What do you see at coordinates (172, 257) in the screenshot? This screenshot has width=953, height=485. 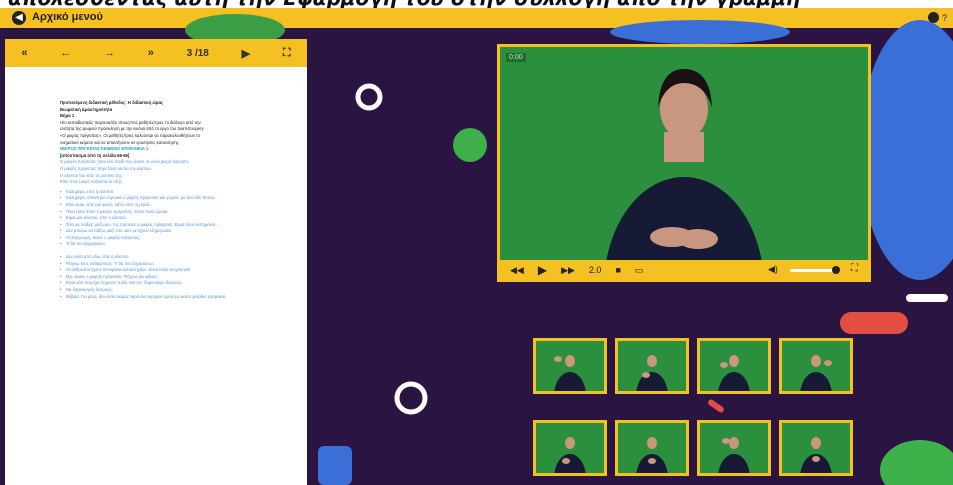 I see `list-item: Δεν είσαι από εδώ, είπε η αλεπού.` at bounding box center [172, 257].